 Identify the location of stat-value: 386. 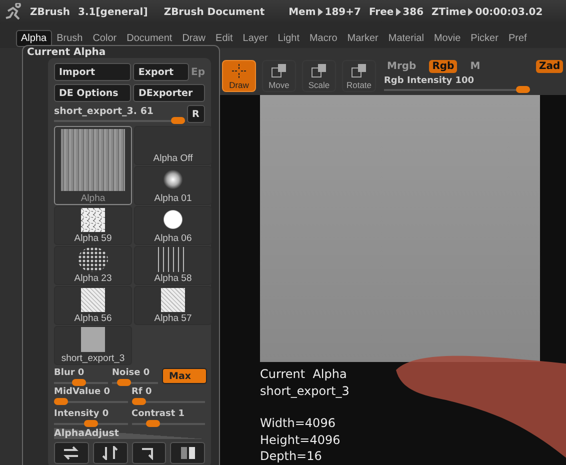
(413, 12).